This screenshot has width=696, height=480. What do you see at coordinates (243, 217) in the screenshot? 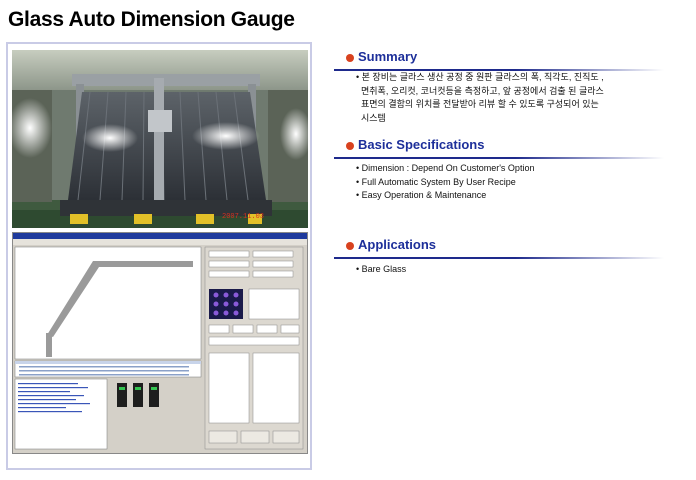
I see `photo-timestamp: 2007.11.03` at bounding box center [243, 217].